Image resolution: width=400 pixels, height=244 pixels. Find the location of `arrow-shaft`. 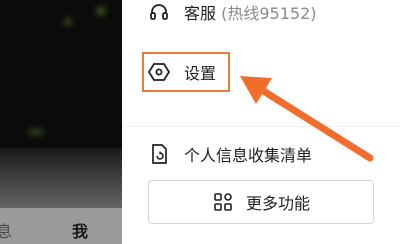

arrow-shaft is located at coordinates (316, 124).